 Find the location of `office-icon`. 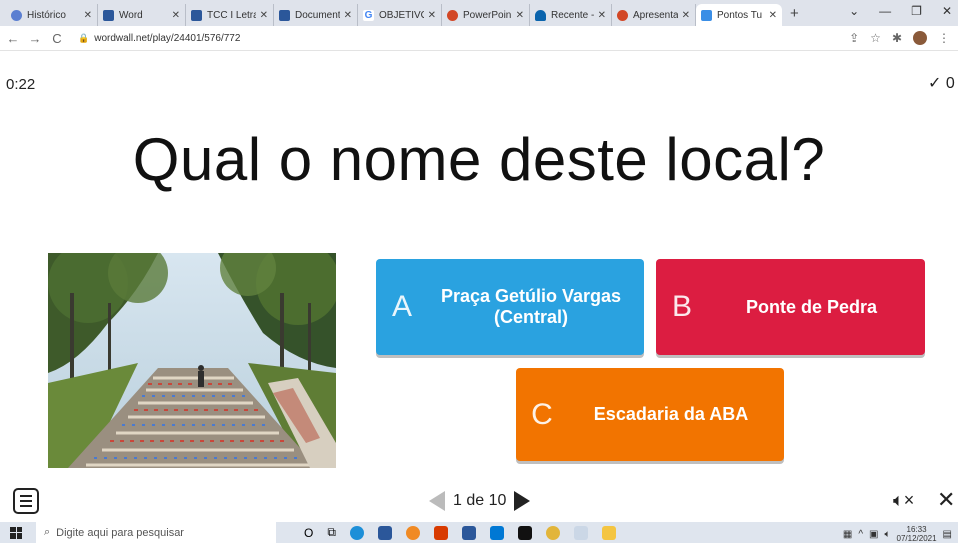

office-icon is located at coordinates (440, 532).